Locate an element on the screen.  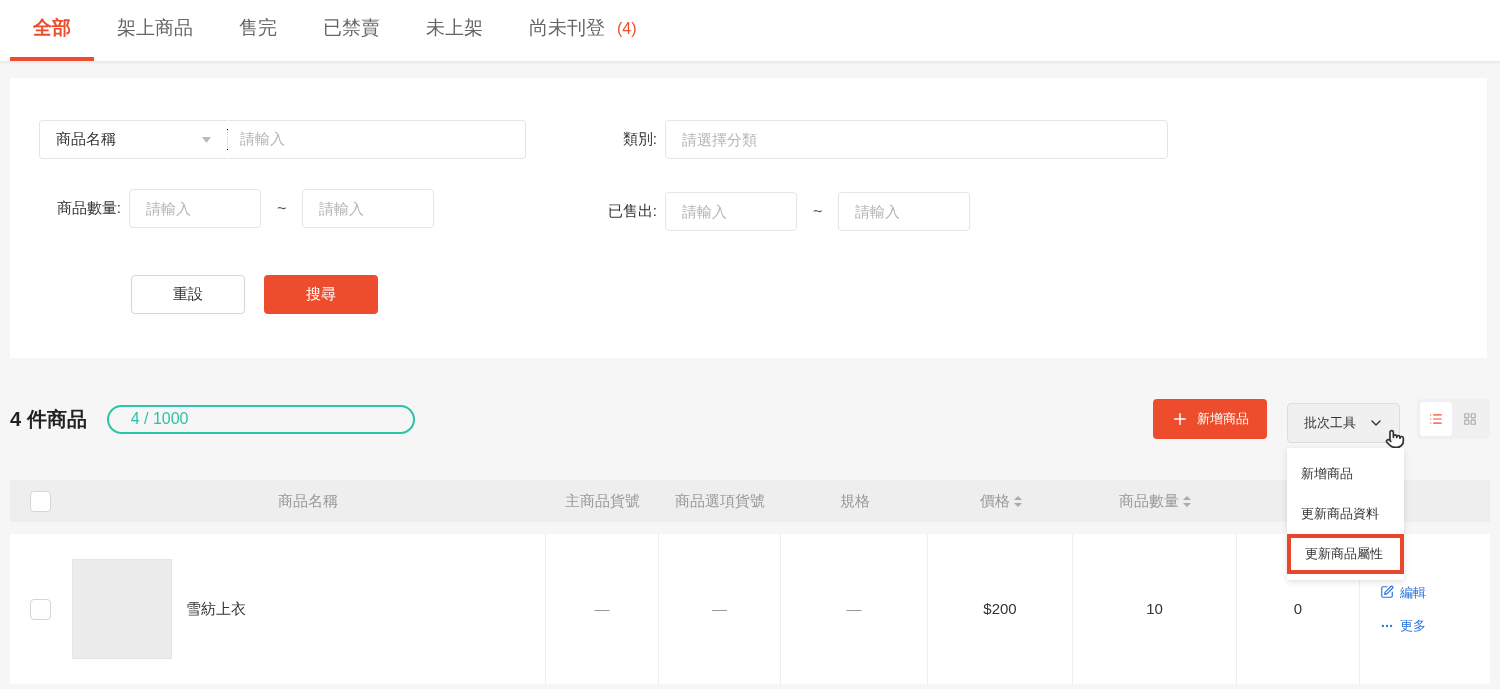
list-view-toggle is located at coordinates (1436, 419).